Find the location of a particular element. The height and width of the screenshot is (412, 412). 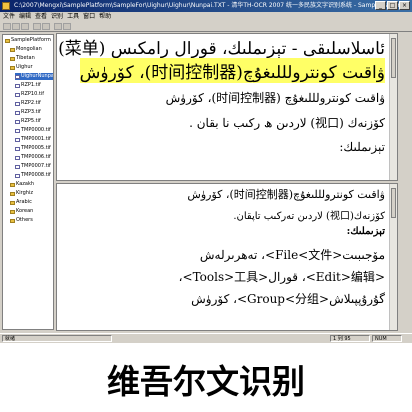

menu-help: 帮助 is located at coordinates (105, 17).